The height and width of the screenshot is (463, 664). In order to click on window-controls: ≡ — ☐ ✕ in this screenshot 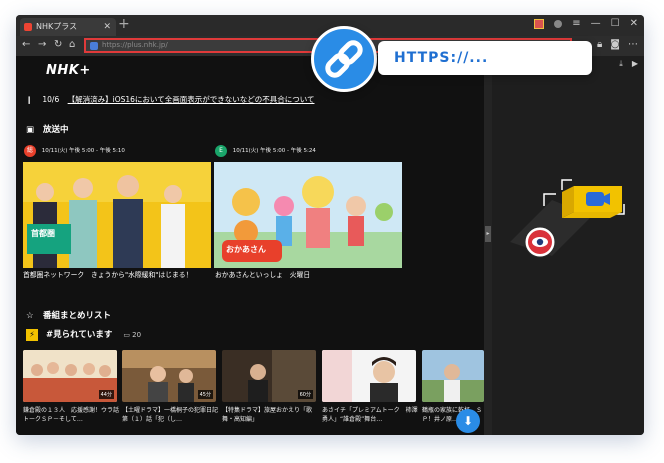, I will do `click(586, 24)`.